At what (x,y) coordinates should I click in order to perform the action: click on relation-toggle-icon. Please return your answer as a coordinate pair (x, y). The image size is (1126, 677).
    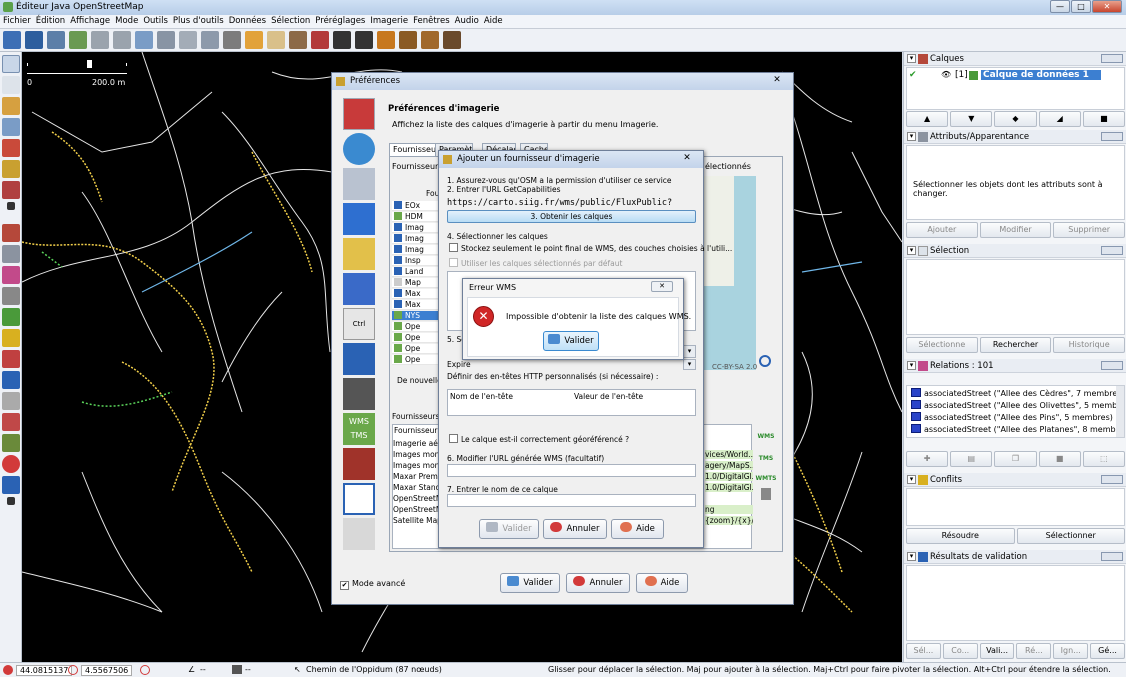
    Looking at the image, I should click on (11, 275).